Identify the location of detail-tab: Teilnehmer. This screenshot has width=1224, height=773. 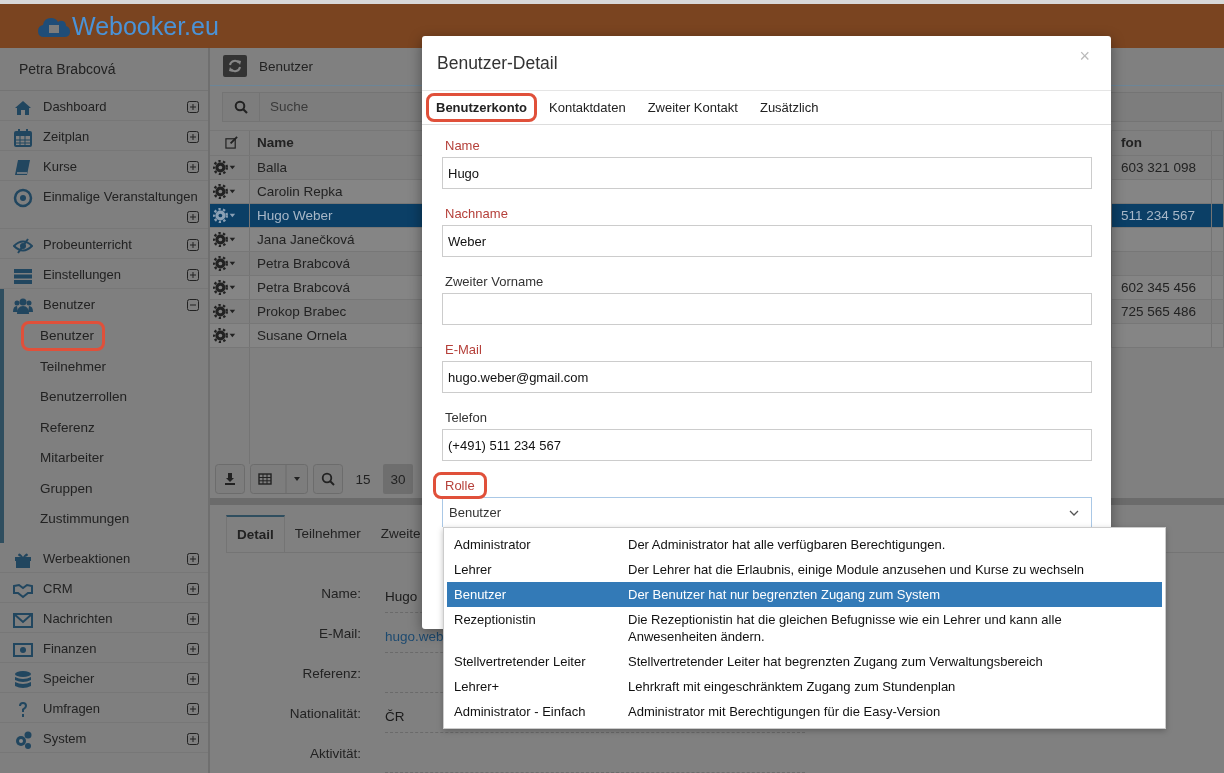
(327, 533).